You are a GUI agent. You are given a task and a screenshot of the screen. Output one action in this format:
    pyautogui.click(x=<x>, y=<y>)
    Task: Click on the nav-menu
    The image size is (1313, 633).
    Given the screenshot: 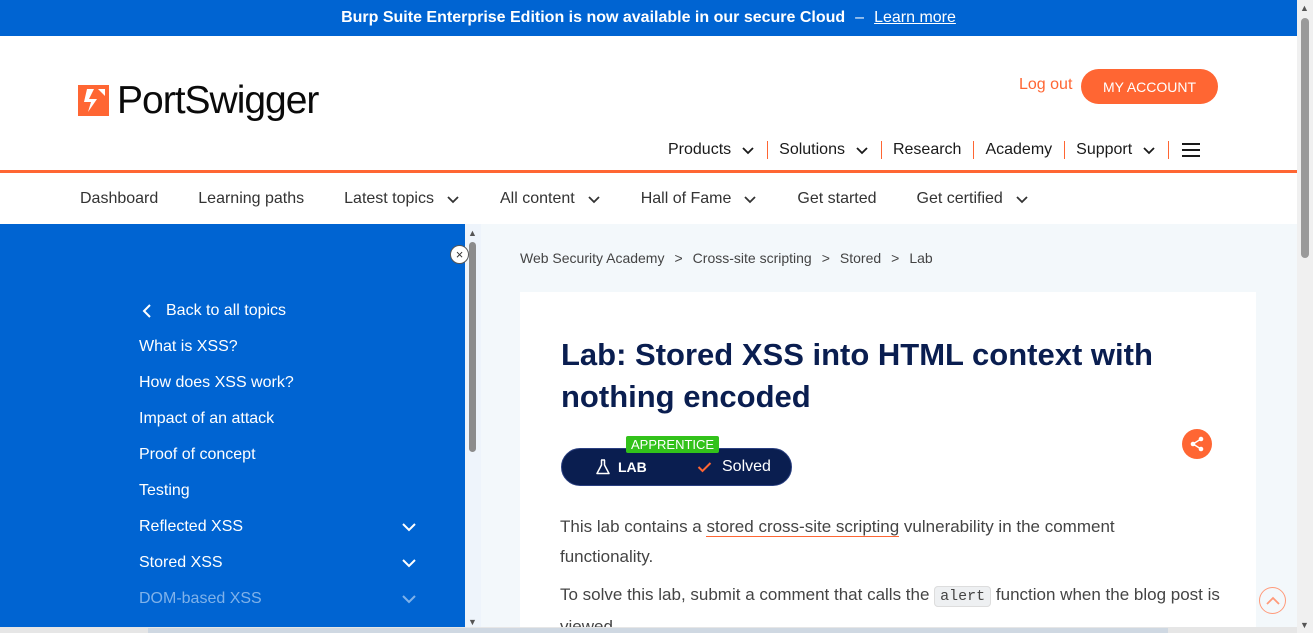 What is the action you would take?
    pyautogui.click(x=1190, y=150)
    